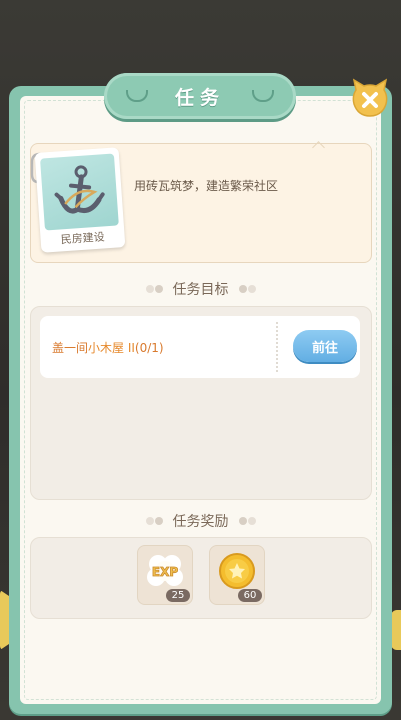 This screenshot has width=401, height=720. I want to click on objectives-title-text: 任务目标, so click(200, 290).